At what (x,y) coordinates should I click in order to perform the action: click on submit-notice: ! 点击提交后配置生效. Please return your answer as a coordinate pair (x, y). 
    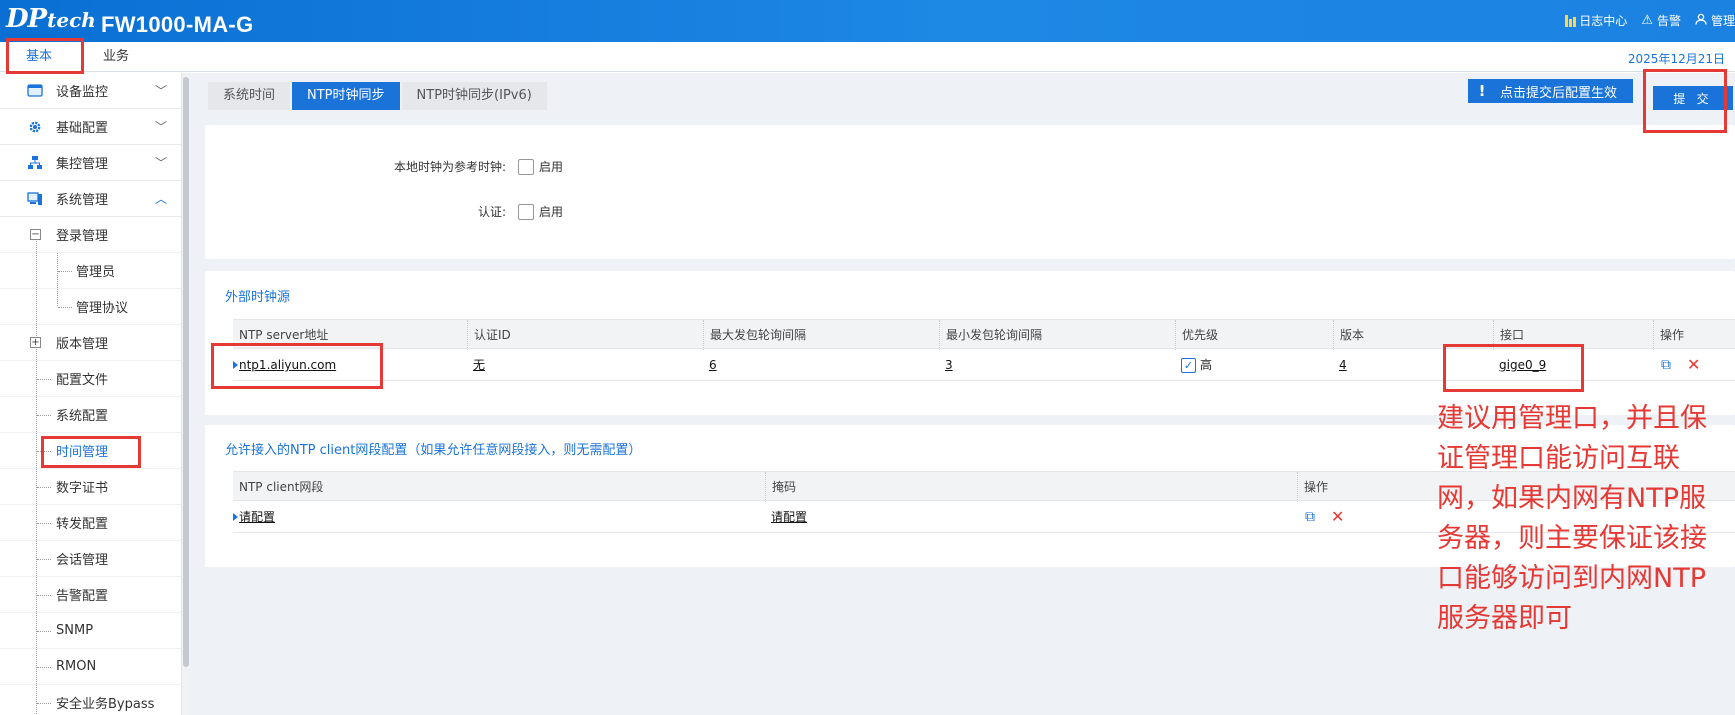
    Looking at the image, I should click on (1551, 91).